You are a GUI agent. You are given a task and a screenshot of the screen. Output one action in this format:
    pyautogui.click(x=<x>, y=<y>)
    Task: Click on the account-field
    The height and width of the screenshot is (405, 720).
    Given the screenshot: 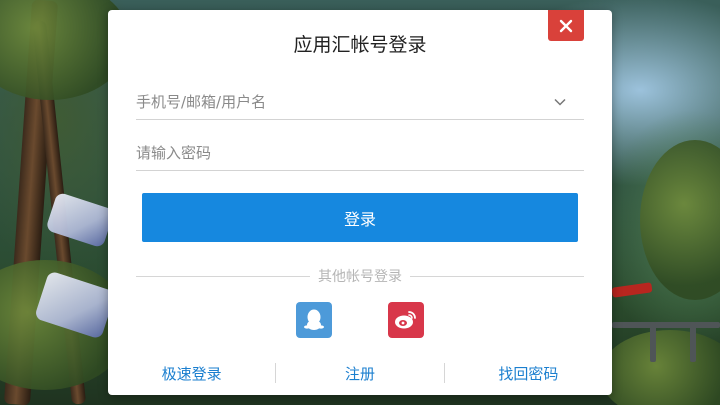 What is the action you would take?
    pyautogui.click(x=360, y=102)
    